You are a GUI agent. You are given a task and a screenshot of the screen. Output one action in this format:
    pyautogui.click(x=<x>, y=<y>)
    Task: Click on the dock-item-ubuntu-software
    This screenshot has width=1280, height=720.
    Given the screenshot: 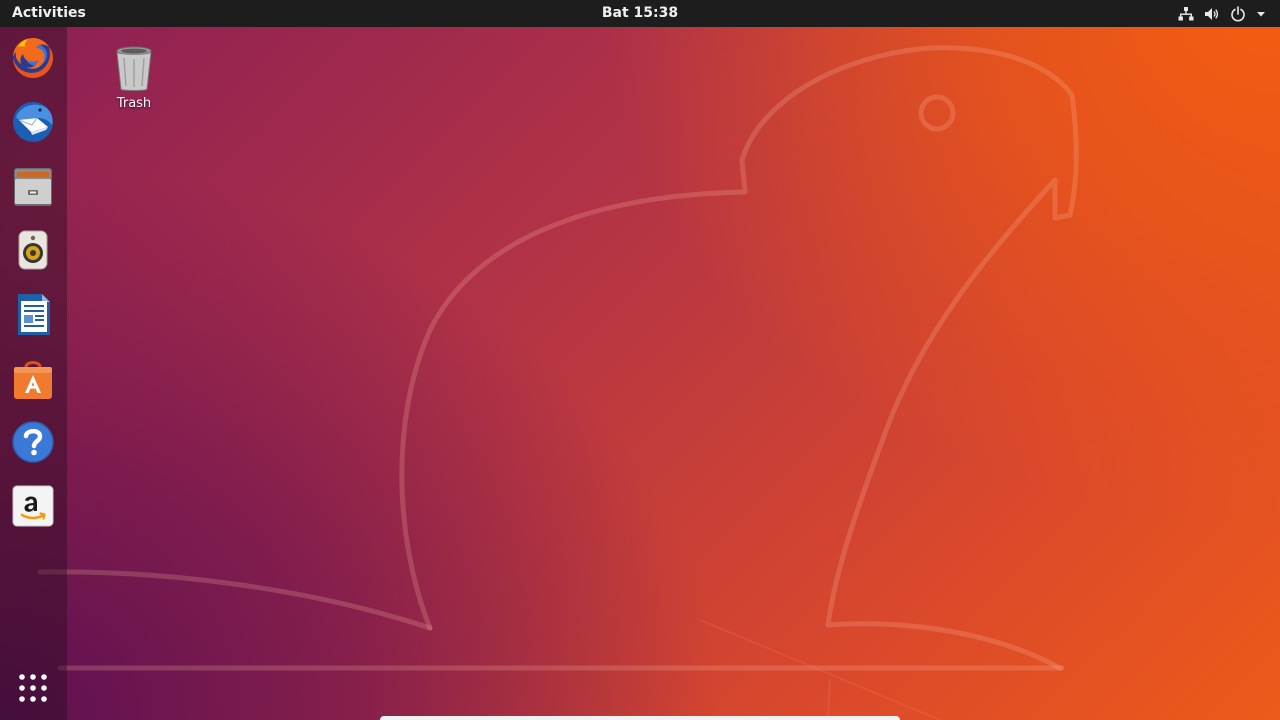 What is the action you would take?
    pyautogui.click(x=33, y=378)
    